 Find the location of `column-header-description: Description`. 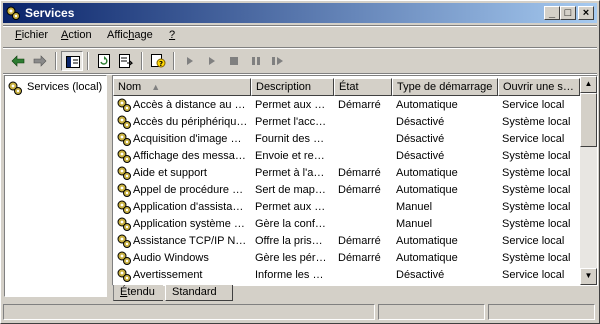

column-header-description: Description is located at coordinates (292, 87).